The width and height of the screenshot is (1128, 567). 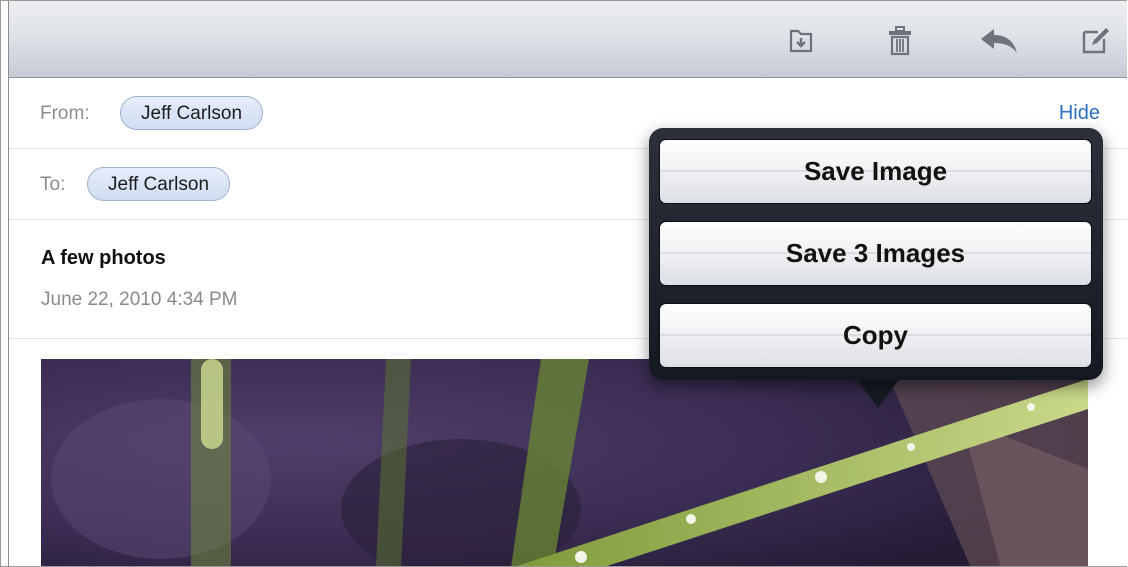 I want to click on message-subject: A few photos, so click(x=103, y=258).